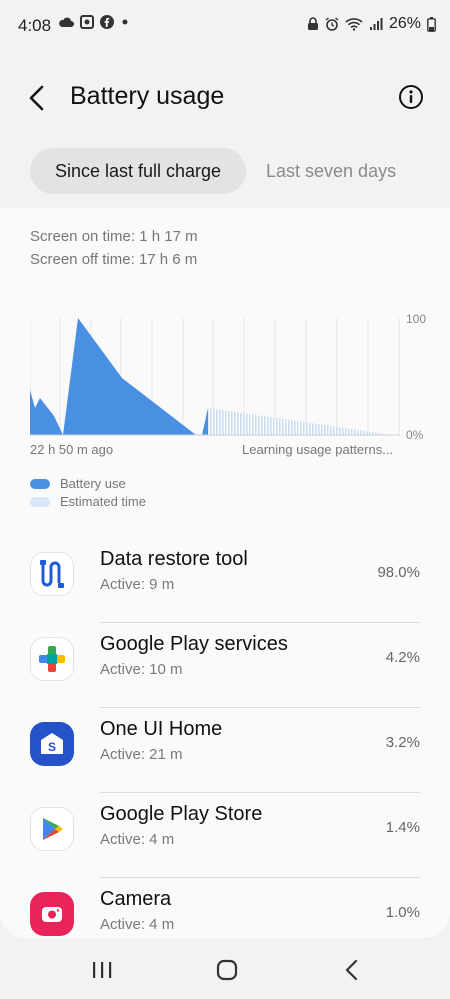 The width and height of the screenshot is (450, 999). Describe the element at coordinates (113, 376) in the screenshot. I see `battery-use-area` at that location.